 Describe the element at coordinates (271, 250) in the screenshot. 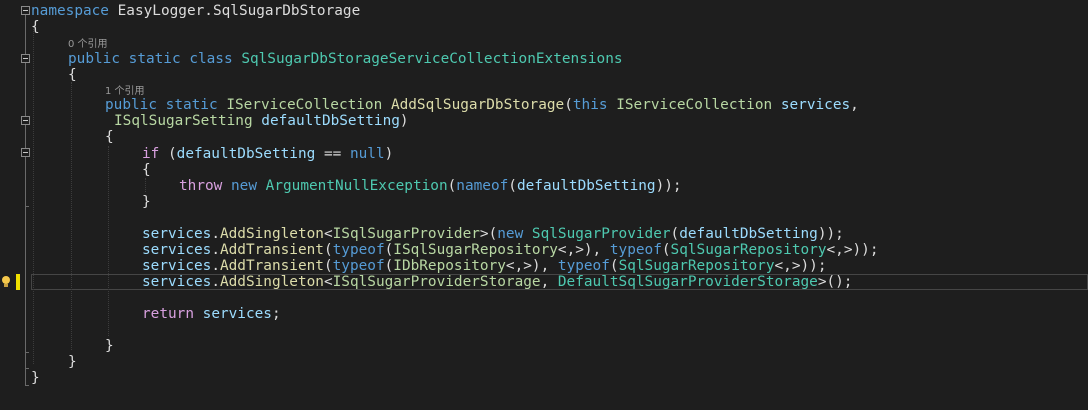

I see `method-name: AddTransient` at that location.